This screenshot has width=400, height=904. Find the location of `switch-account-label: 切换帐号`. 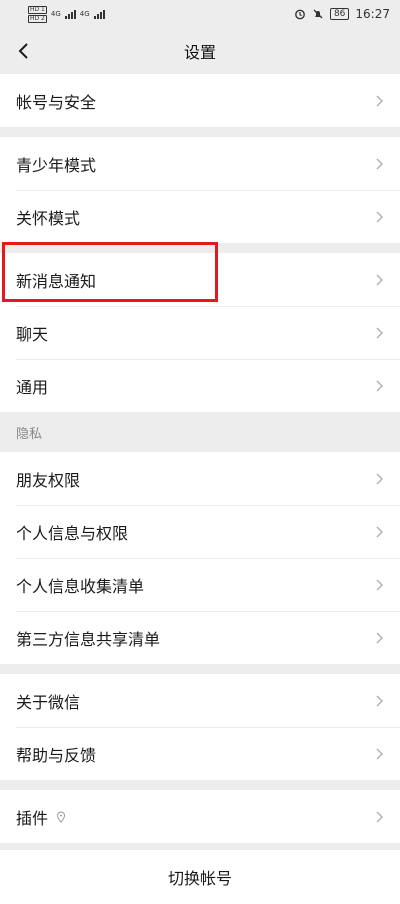

switch-account-label: 切换帐号 is located at coordinates (199, 878).